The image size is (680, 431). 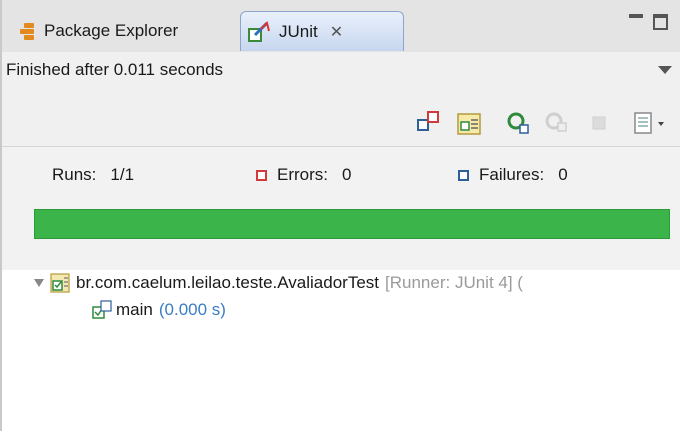 I want to click on errors-value: 0, so click(x=347, y=174).